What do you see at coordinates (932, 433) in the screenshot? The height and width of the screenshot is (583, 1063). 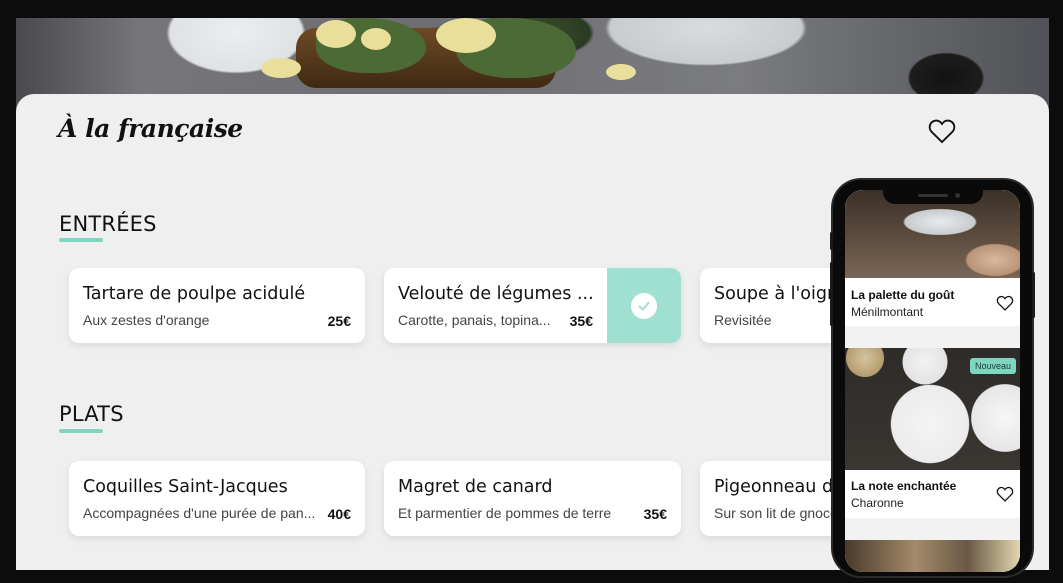 I see `restaurant-card: Nouveau La note enchantée Charonne` at bounding box center [932, 433].